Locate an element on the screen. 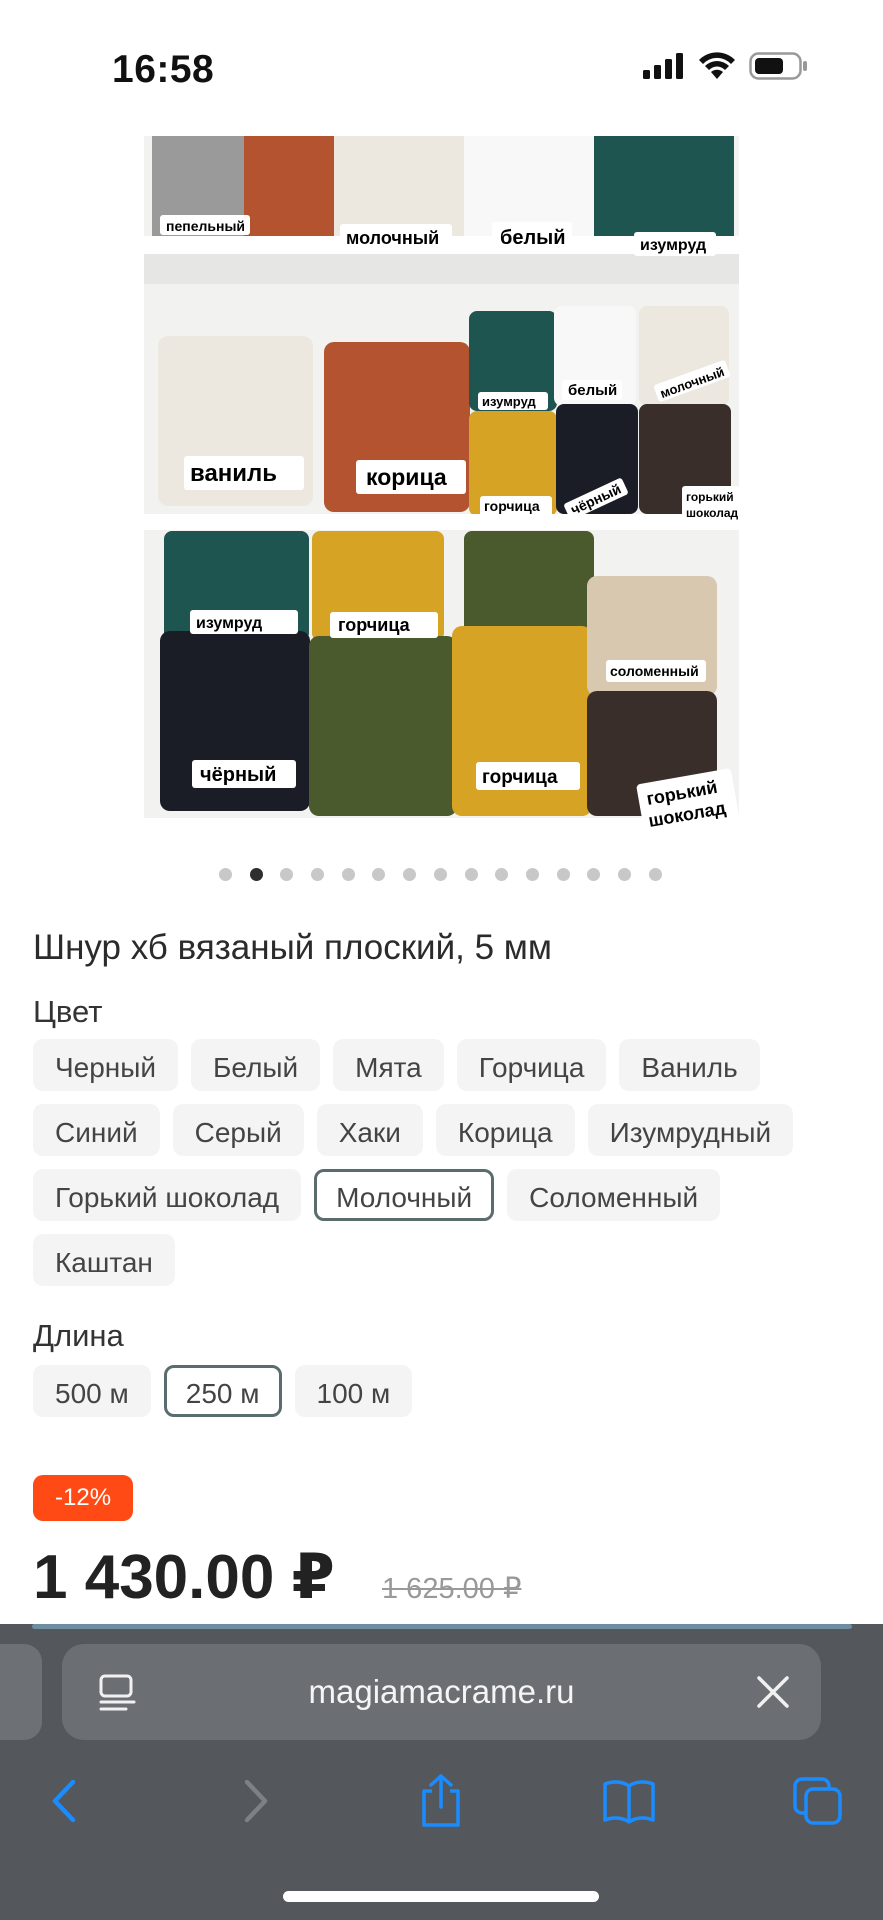  share-button is located at coordinates (441, 1801).